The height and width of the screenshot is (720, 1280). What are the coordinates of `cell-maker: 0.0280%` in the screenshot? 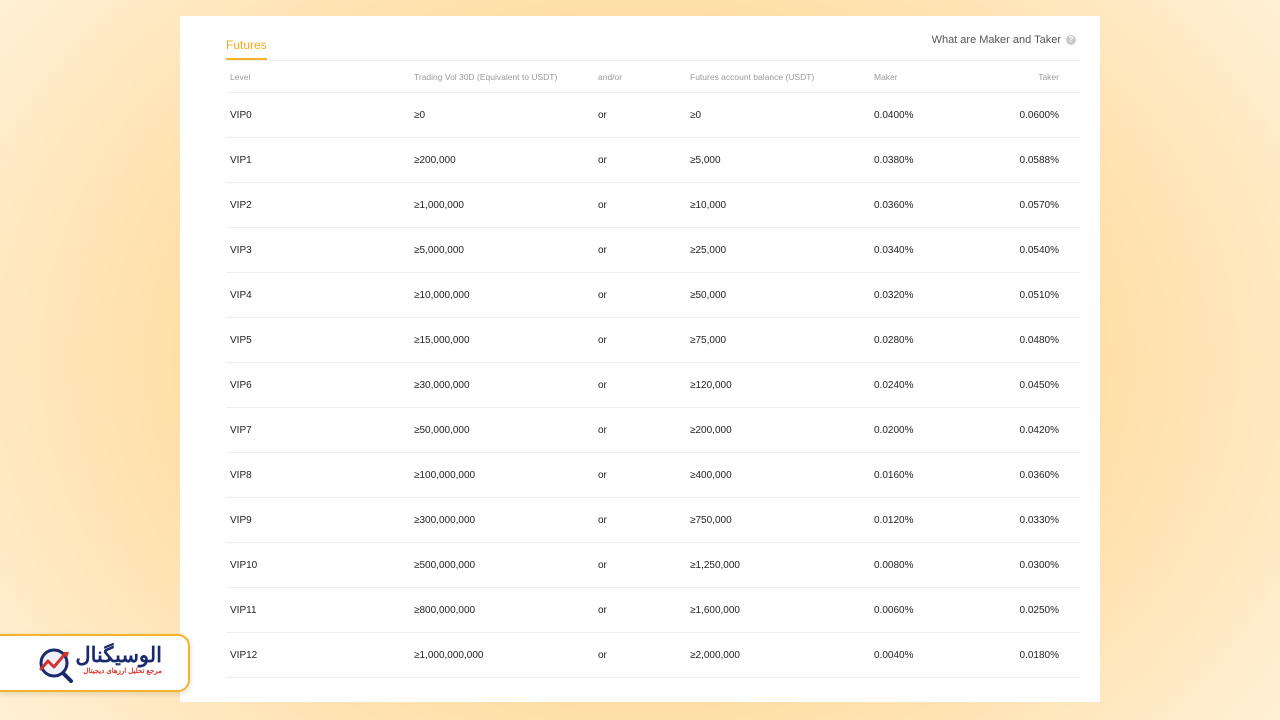 It's located at (916, 340).